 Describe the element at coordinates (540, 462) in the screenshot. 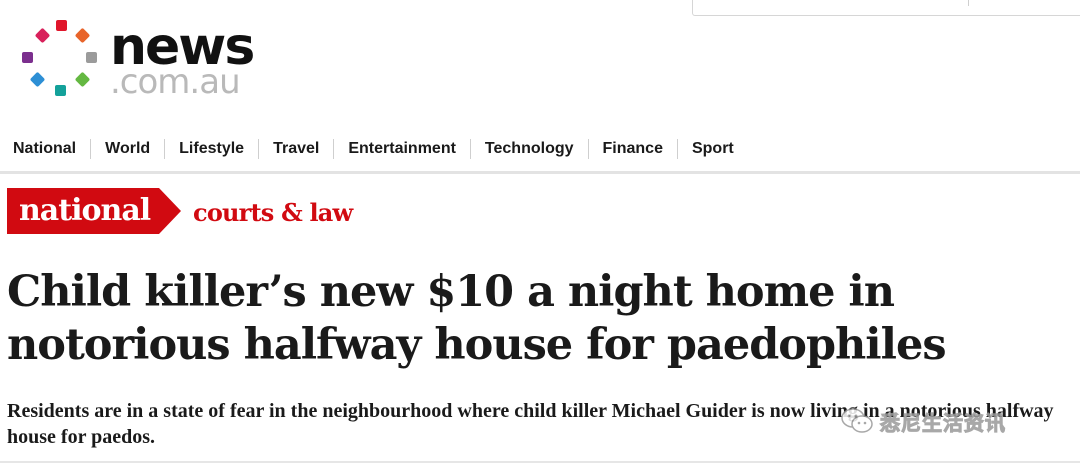

I see `content-divider` at that location.